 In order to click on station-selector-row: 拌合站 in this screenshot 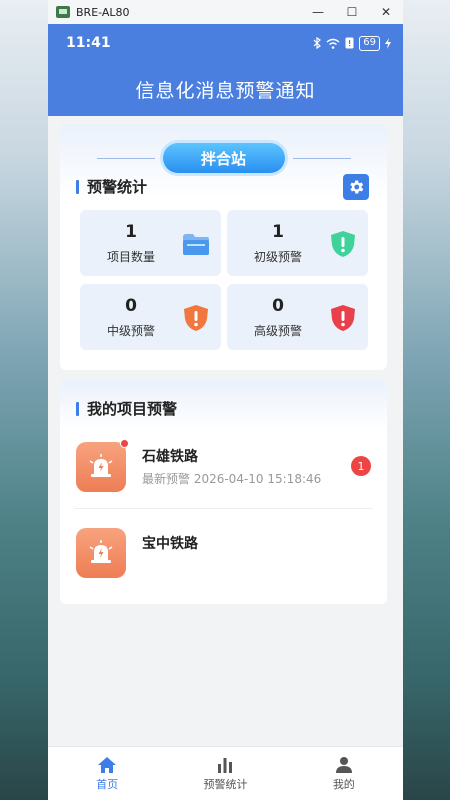, I will do `click(223, 158)`.